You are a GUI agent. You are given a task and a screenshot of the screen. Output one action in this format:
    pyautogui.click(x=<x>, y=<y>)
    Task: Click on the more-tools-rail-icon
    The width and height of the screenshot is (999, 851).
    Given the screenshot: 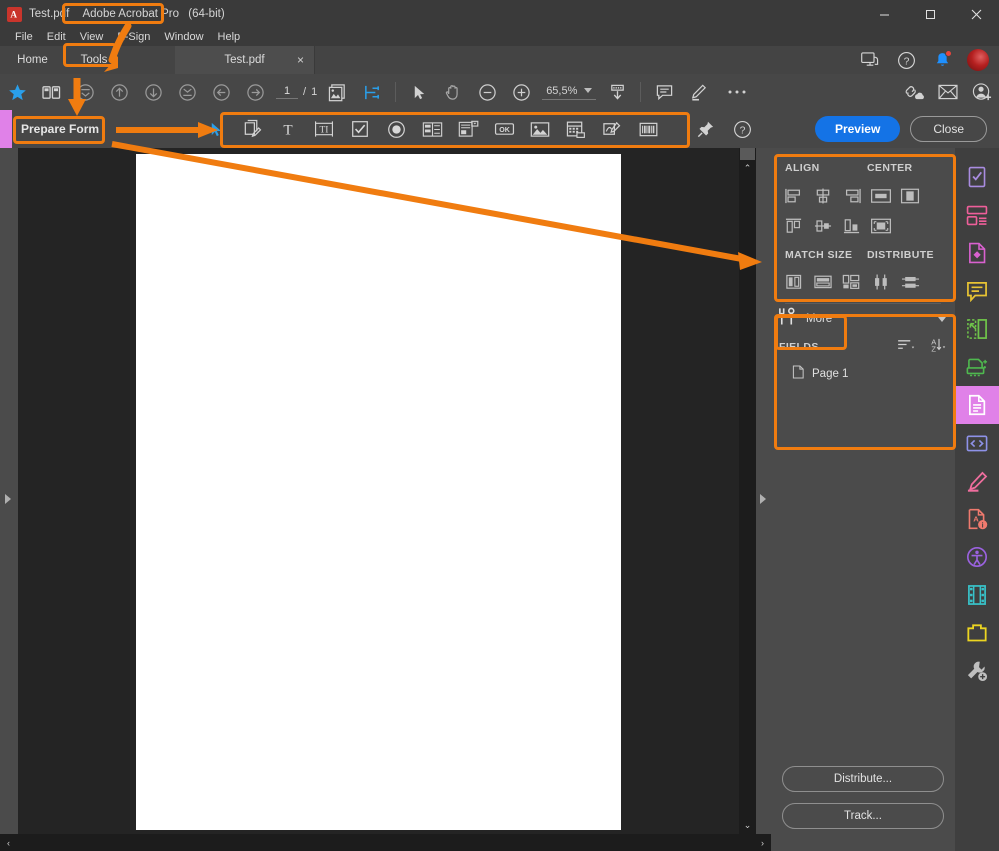 What is the action you would take?
    pyautogui.click(x=977, y=671)
    